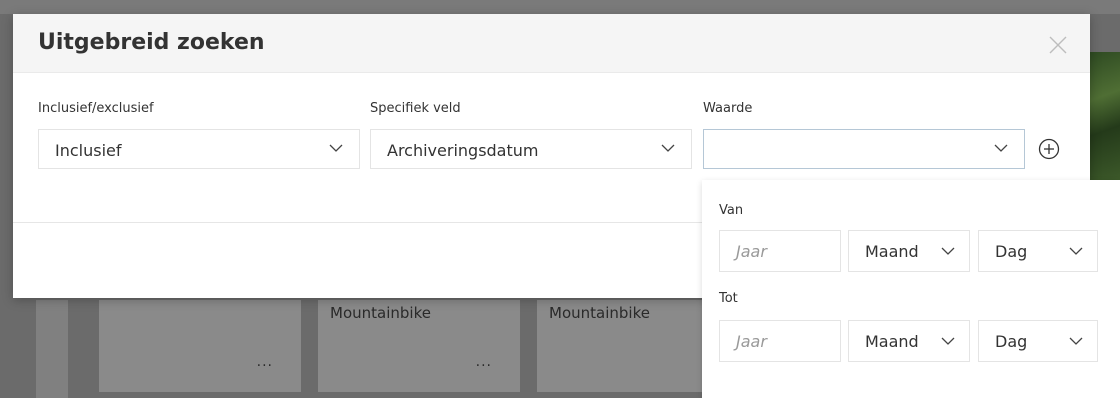 The height and width of the screenshot is (398, 1120). I want to click on modal-header: Uitgebreid zoeken, so click(551, 43).